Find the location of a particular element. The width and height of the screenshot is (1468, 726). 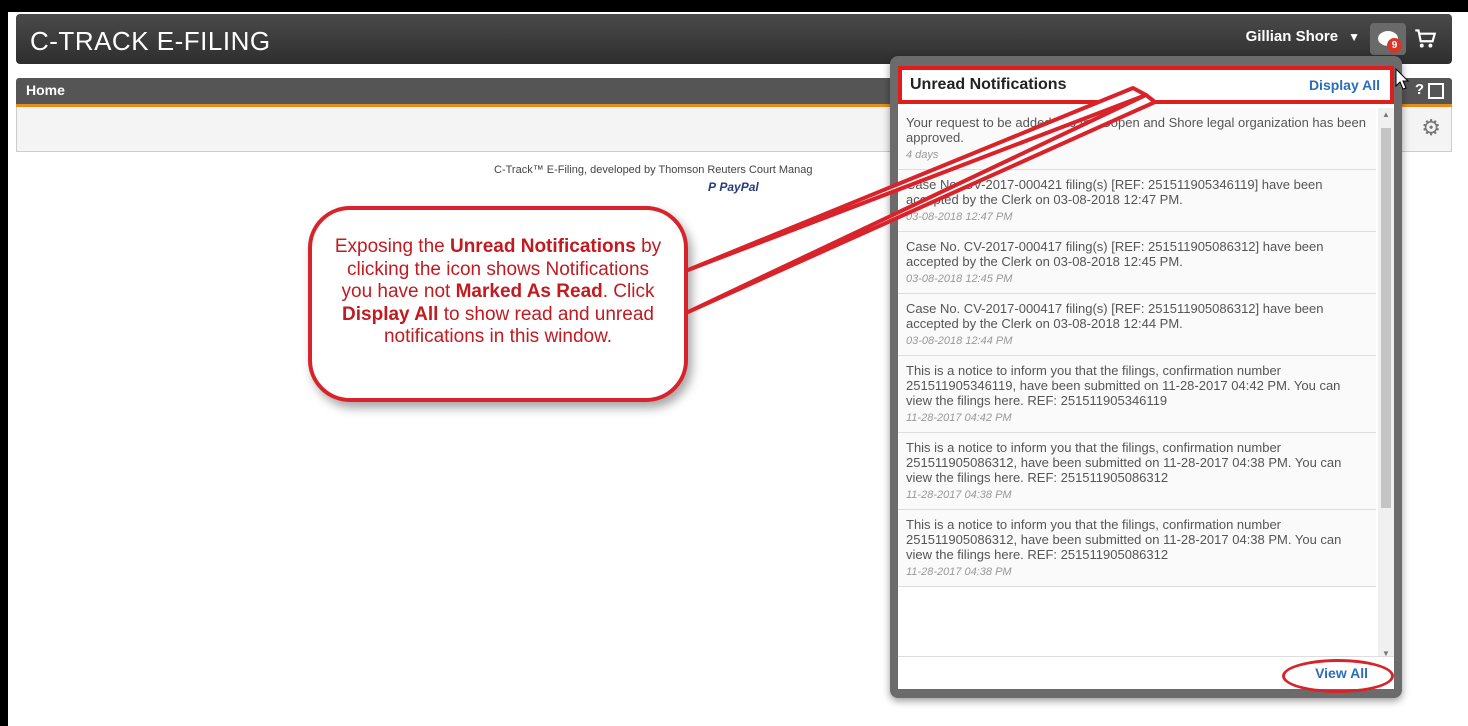

help-icon: ? is located at coordinates (1419, 89).